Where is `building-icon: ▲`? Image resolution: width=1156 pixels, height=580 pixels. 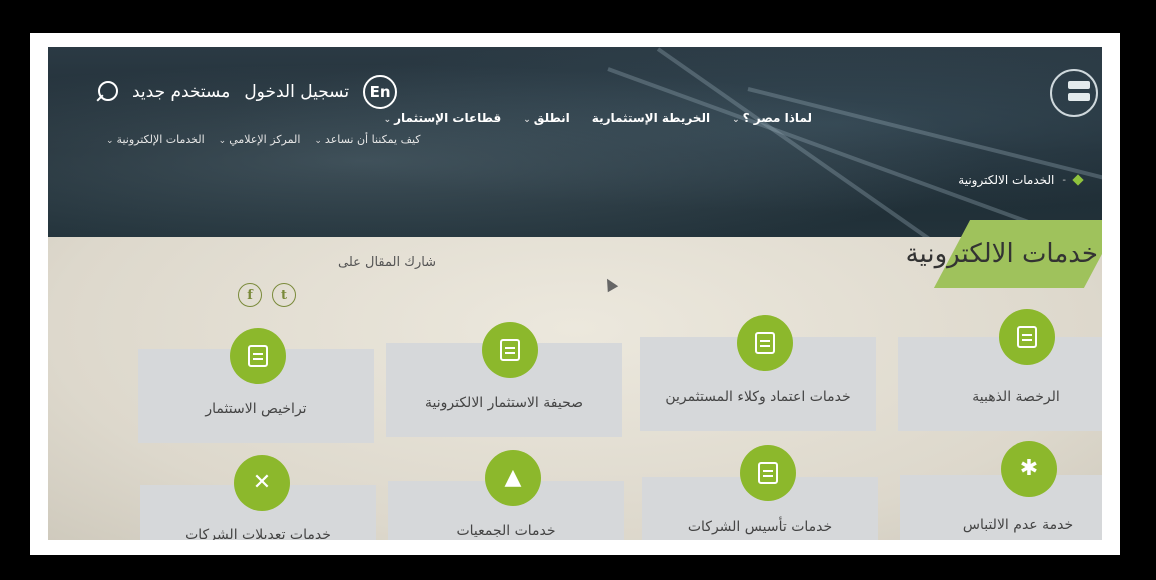 building-icon: ▲ is located at coordinates (513, 478).